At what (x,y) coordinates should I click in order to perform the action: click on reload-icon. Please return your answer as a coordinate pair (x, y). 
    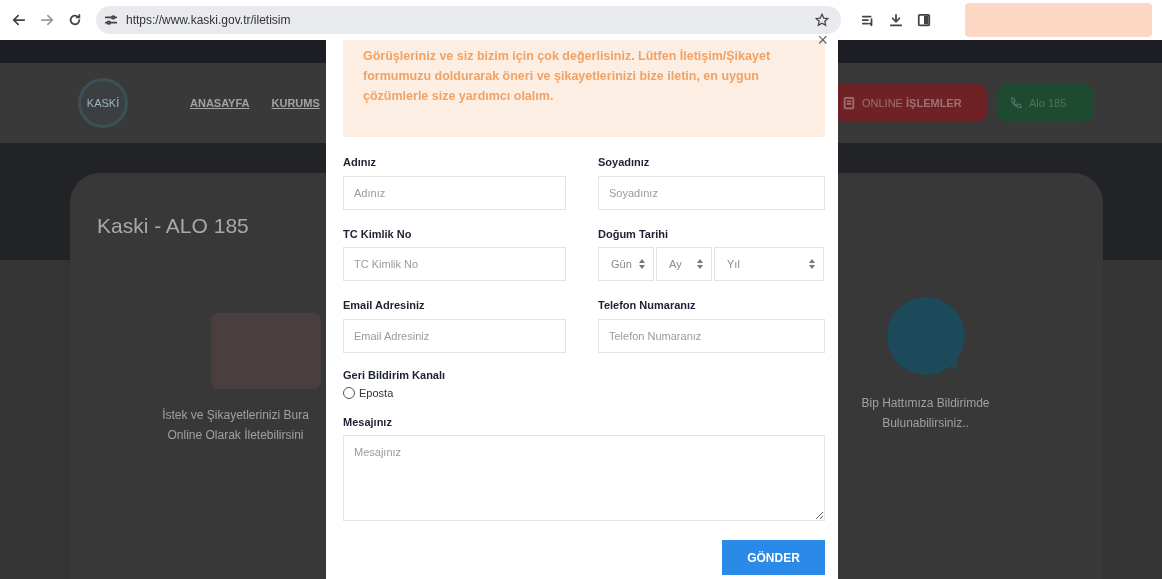
    Looking at the image, I should click on (75, 20).